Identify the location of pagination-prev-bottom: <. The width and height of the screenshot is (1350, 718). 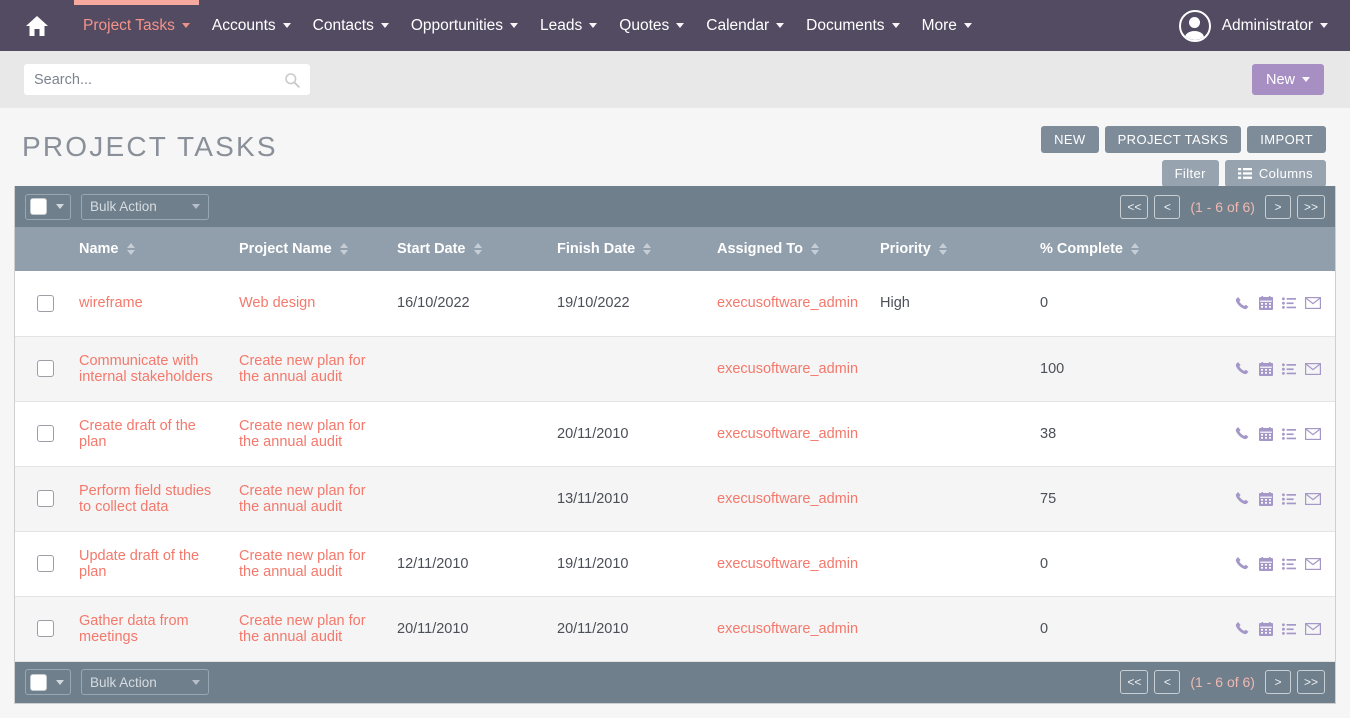
(1167, 682).